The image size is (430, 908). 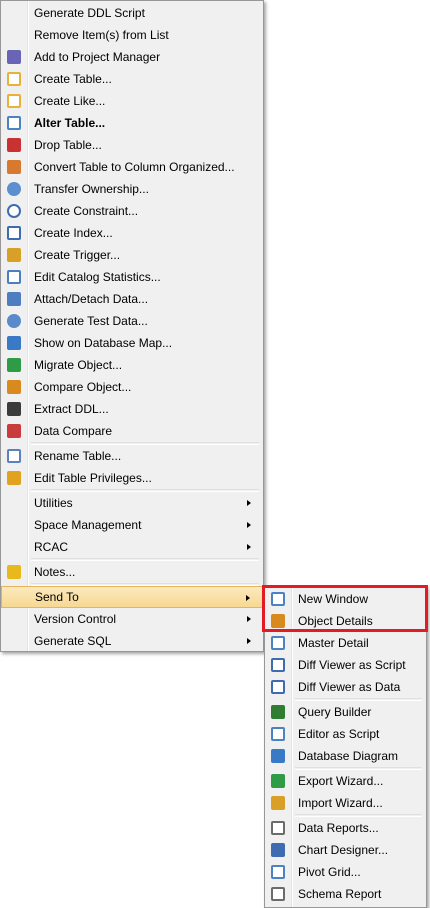 What do you see at coordinates (132, 619) in the screenshot?
I see `menu-item-version-control: Version Control` at bounding box center [132, 619].